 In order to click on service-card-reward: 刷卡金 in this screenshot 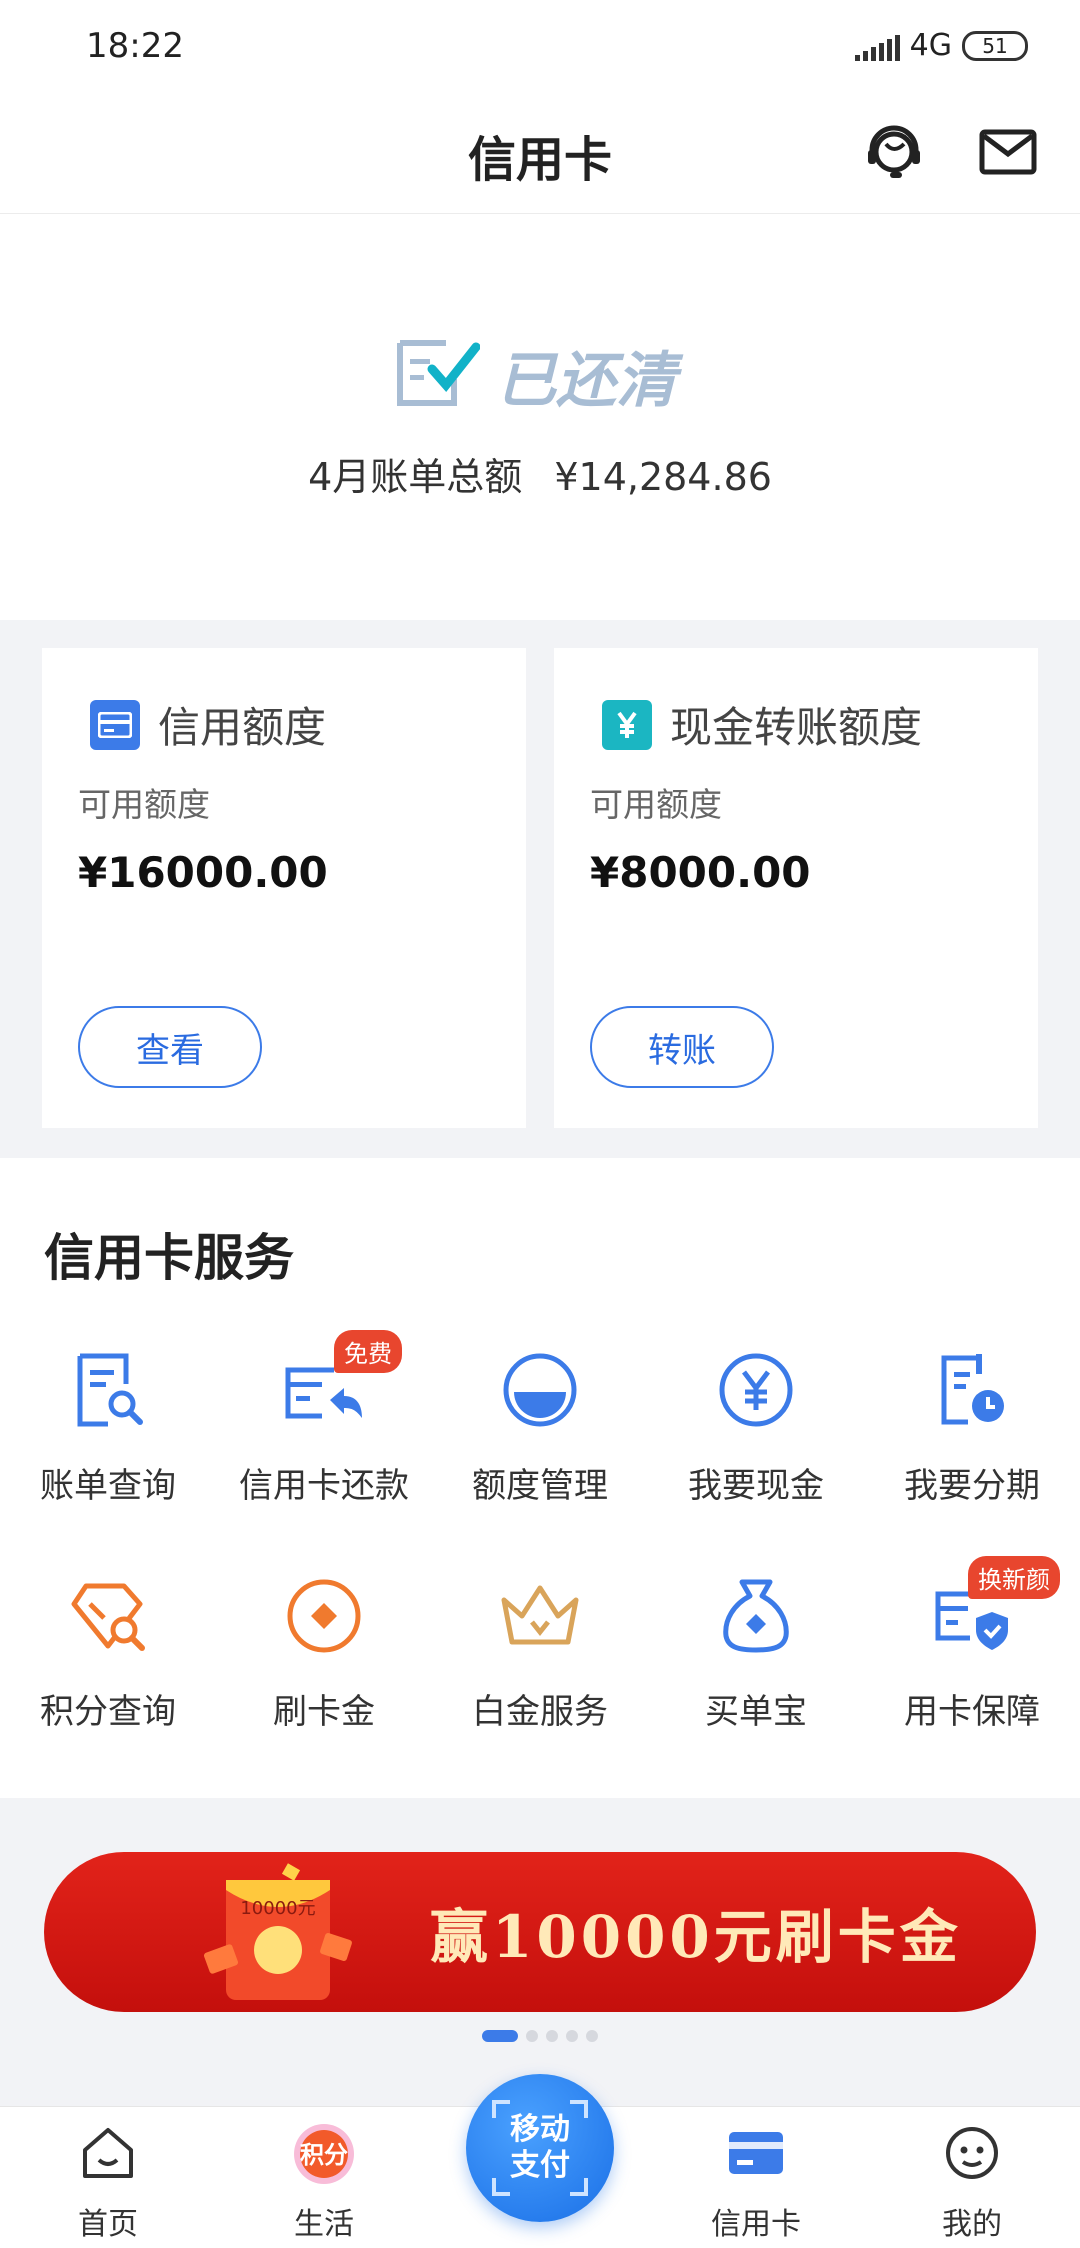, I will do `click(324, 1677)`.